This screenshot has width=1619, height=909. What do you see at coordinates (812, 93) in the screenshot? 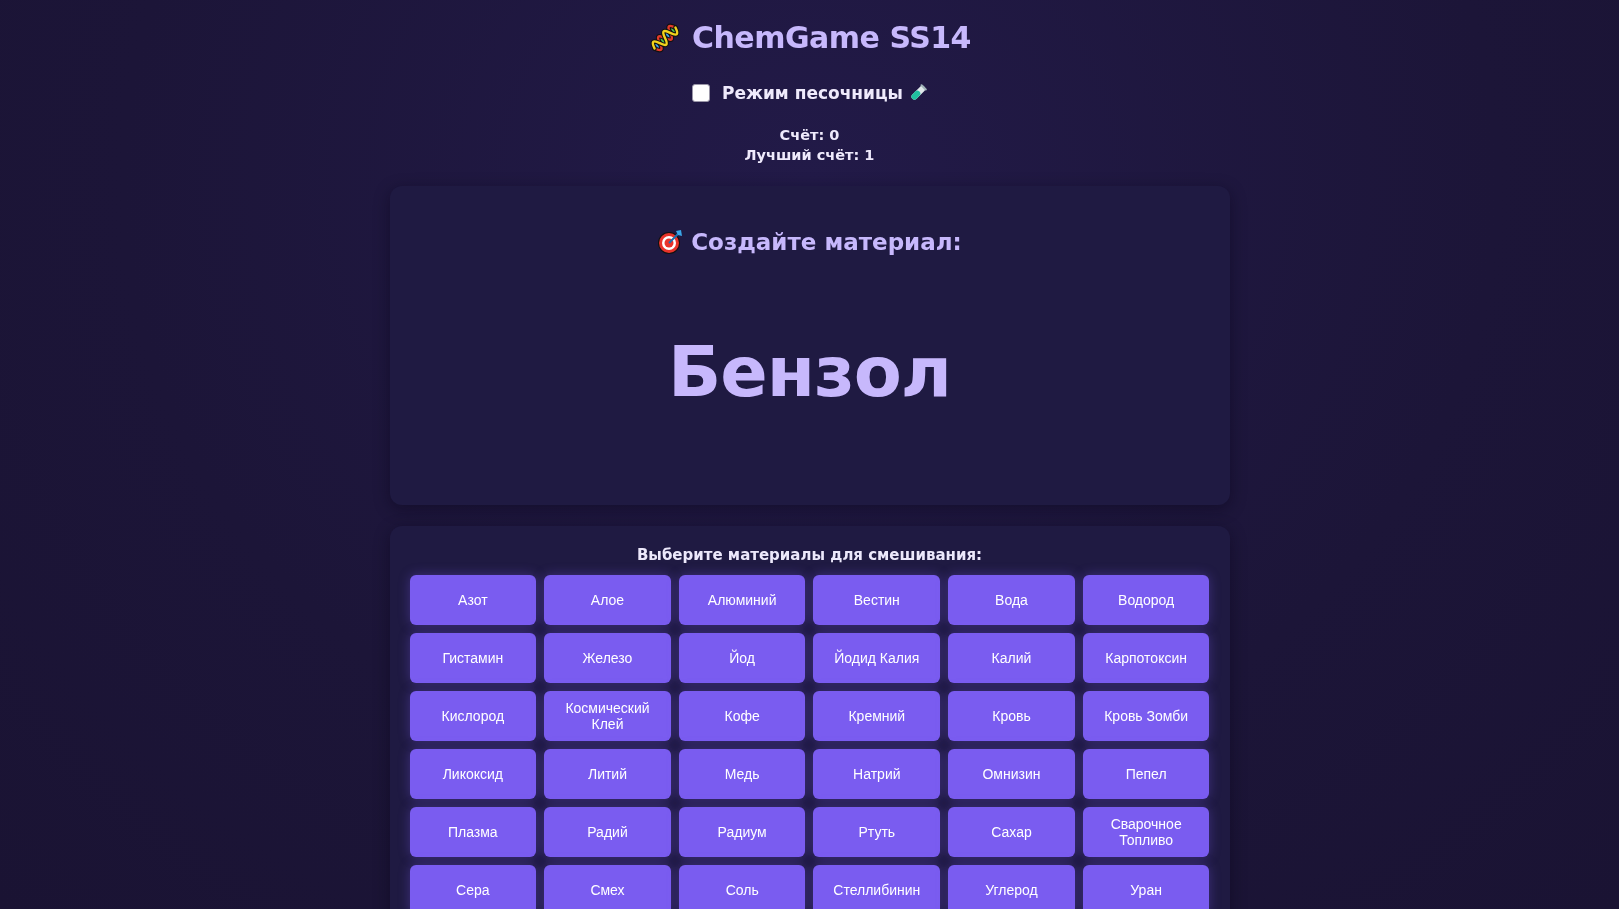
I see `sandbox-mode-label: Режим песочницы` at bounding box center [812, 93].